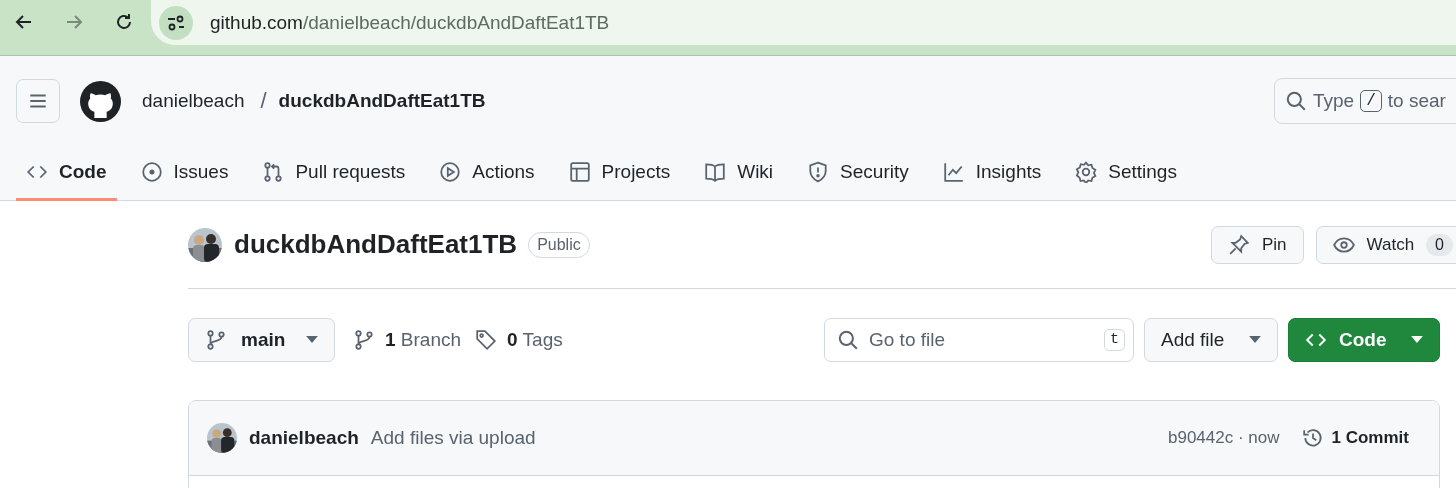 The height and width of the screenshot is (488, 1456). What do you see at coordinates (535, 339) in the screenshot?
I see `tags-link: 0 Tags` at bounding box center [535, 339].